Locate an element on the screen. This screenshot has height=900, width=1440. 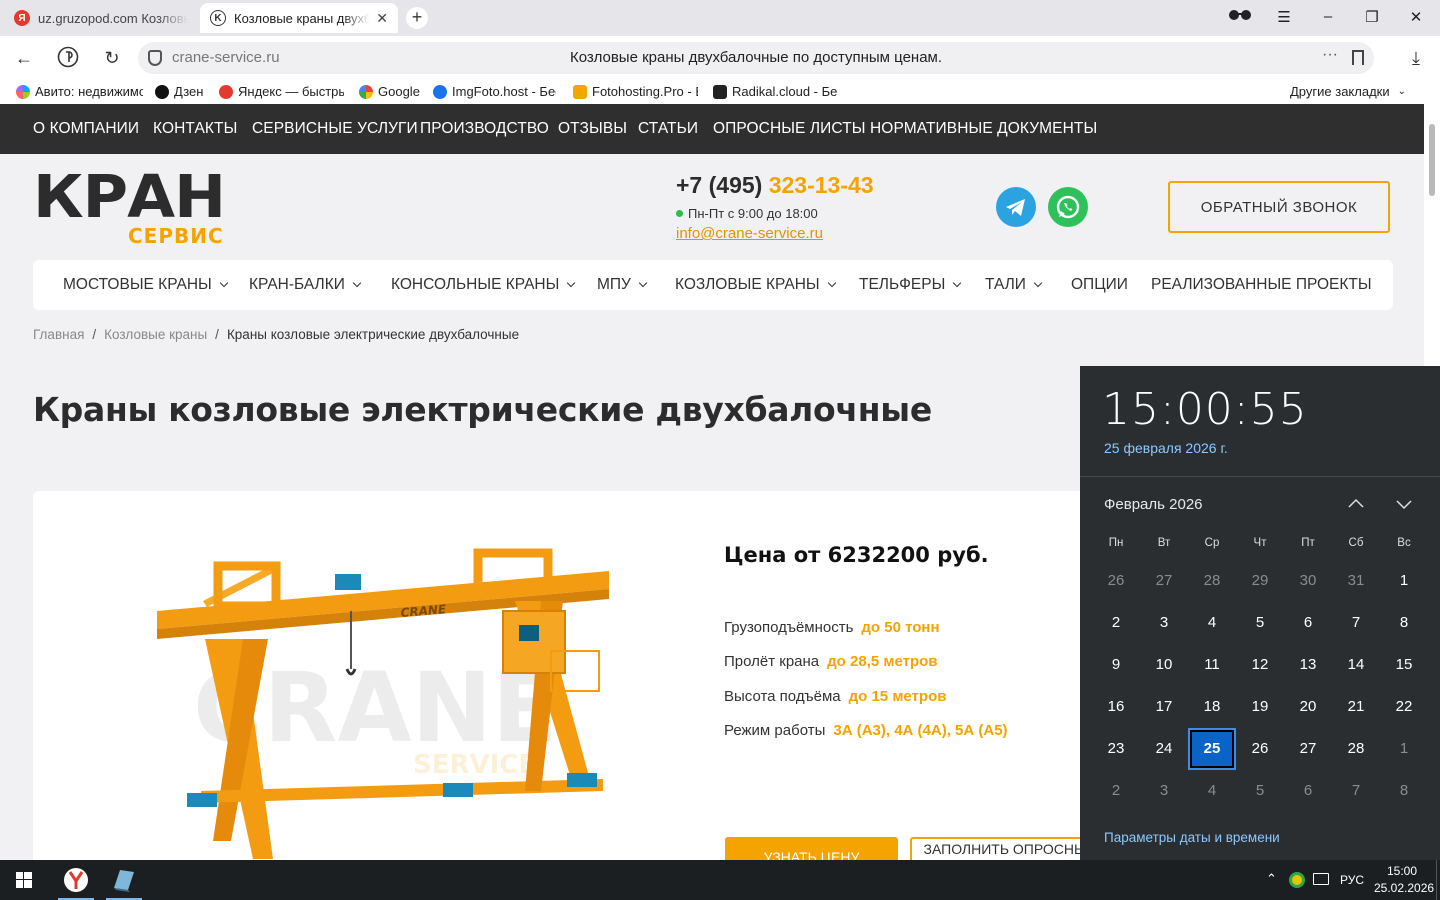
breadcrumb-home: Главная is located at coordinates (58, 334).